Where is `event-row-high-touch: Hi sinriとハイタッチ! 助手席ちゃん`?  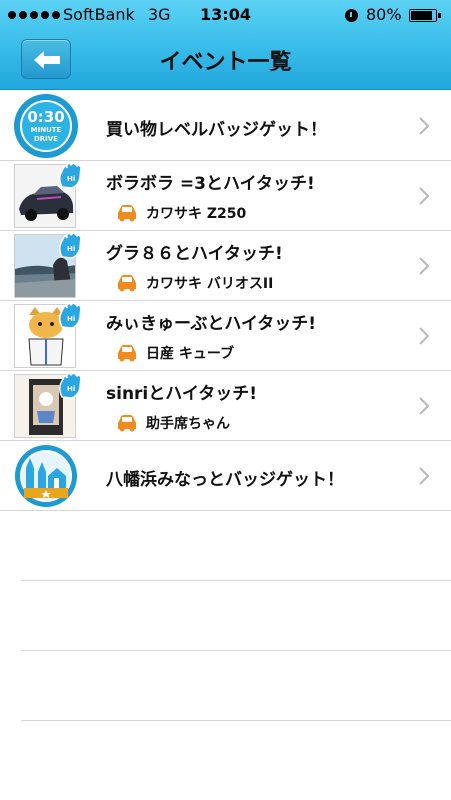 event-row-high-touch: Hi sinriとハイタッチ! 助手席ちゃん is located at coordinates (225, 406).